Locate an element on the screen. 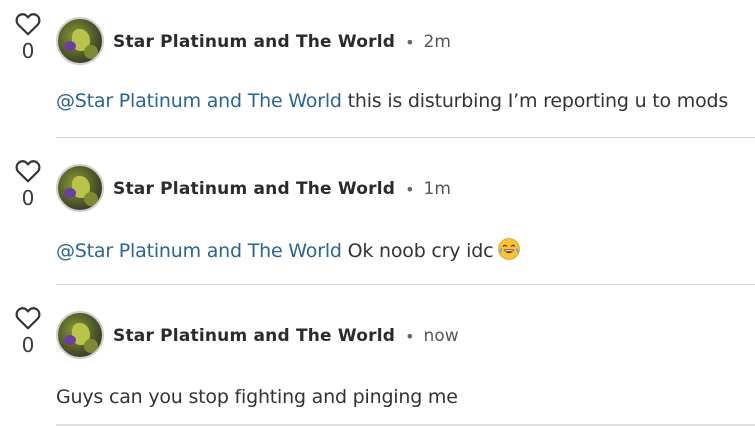 The image size is (755, 426). timestamp: 1m is located at coordinates (437, 189).